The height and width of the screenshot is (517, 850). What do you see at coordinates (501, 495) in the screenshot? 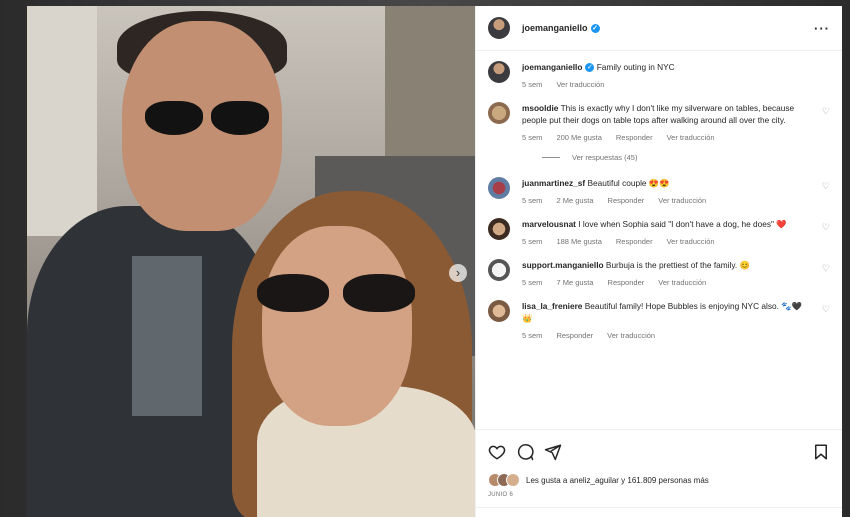
I see `post-date: JUNIO 6` at bounding box center [501, 495].